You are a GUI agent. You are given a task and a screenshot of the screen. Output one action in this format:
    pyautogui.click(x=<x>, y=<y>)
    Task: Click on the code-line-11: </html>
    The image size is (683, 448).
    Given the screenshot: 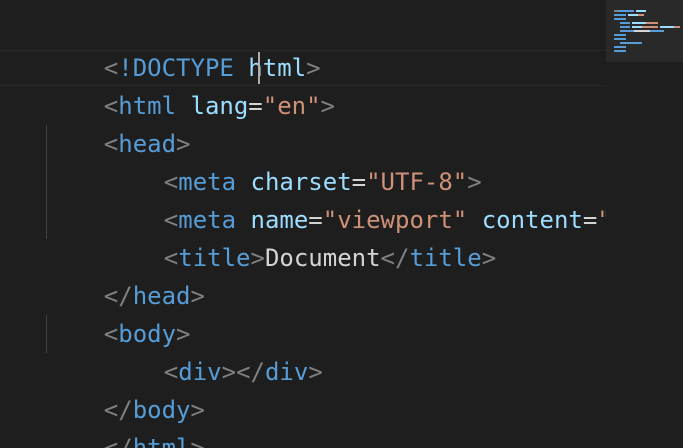 What is the action you would take?
    pyautogui.click(x=125, y=419)
    